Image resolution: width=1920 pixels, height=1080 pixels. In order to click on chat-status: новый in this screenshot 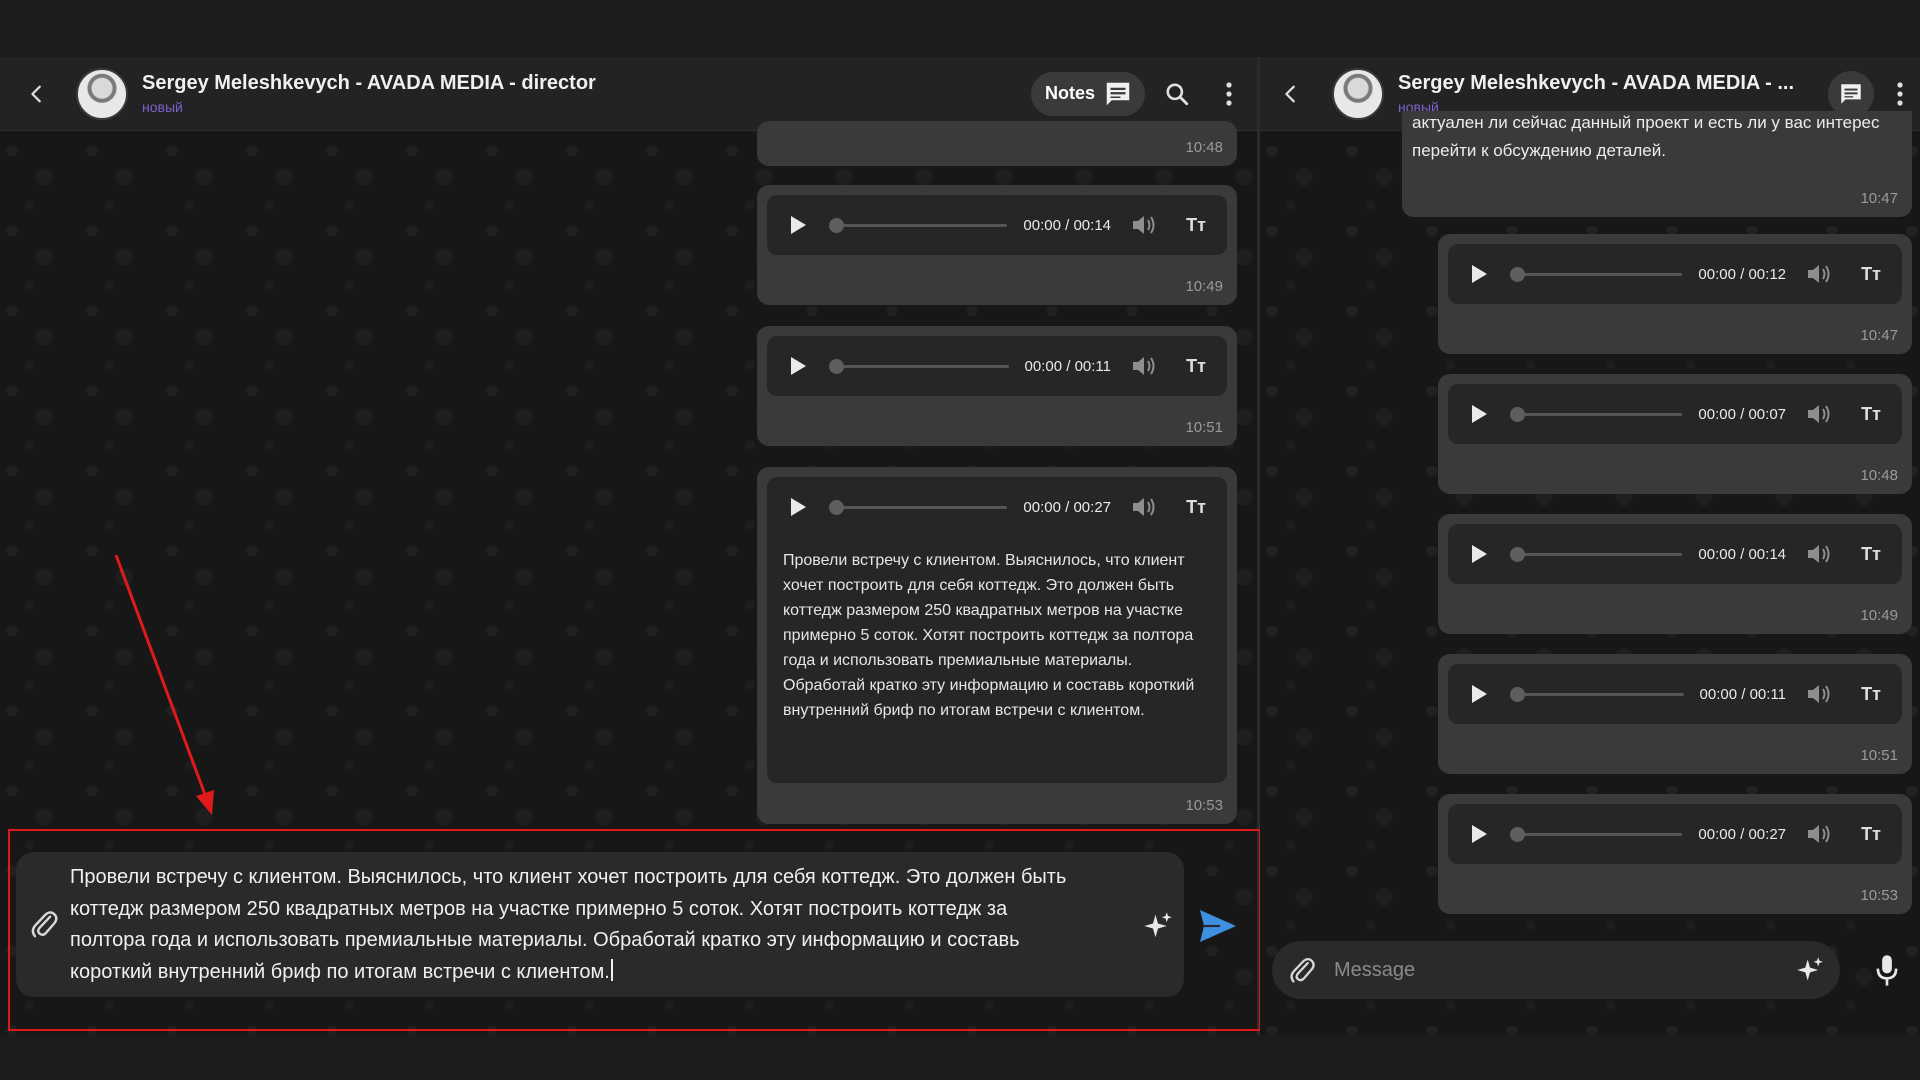, I will do `click(162, 107)`.